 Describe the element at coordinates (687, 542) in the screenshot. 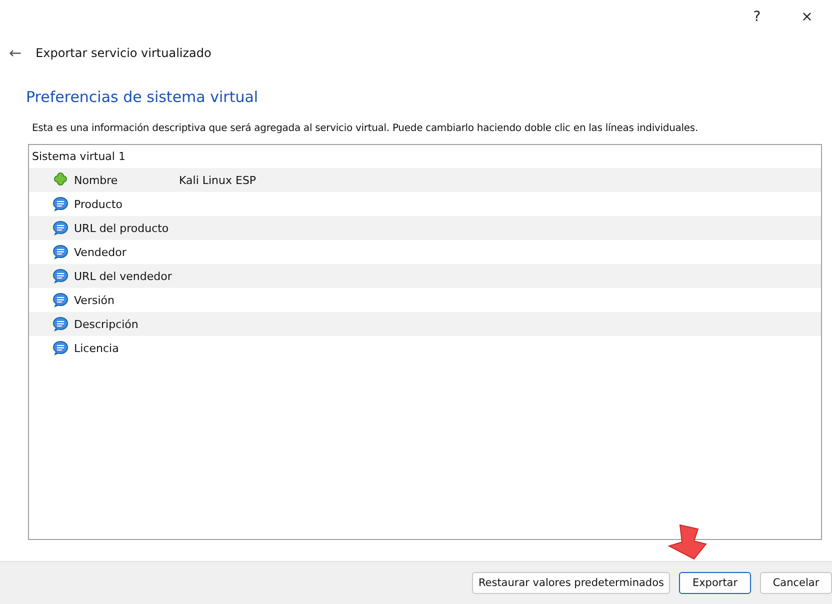

I see `pointer-arrow-icon` at that location.